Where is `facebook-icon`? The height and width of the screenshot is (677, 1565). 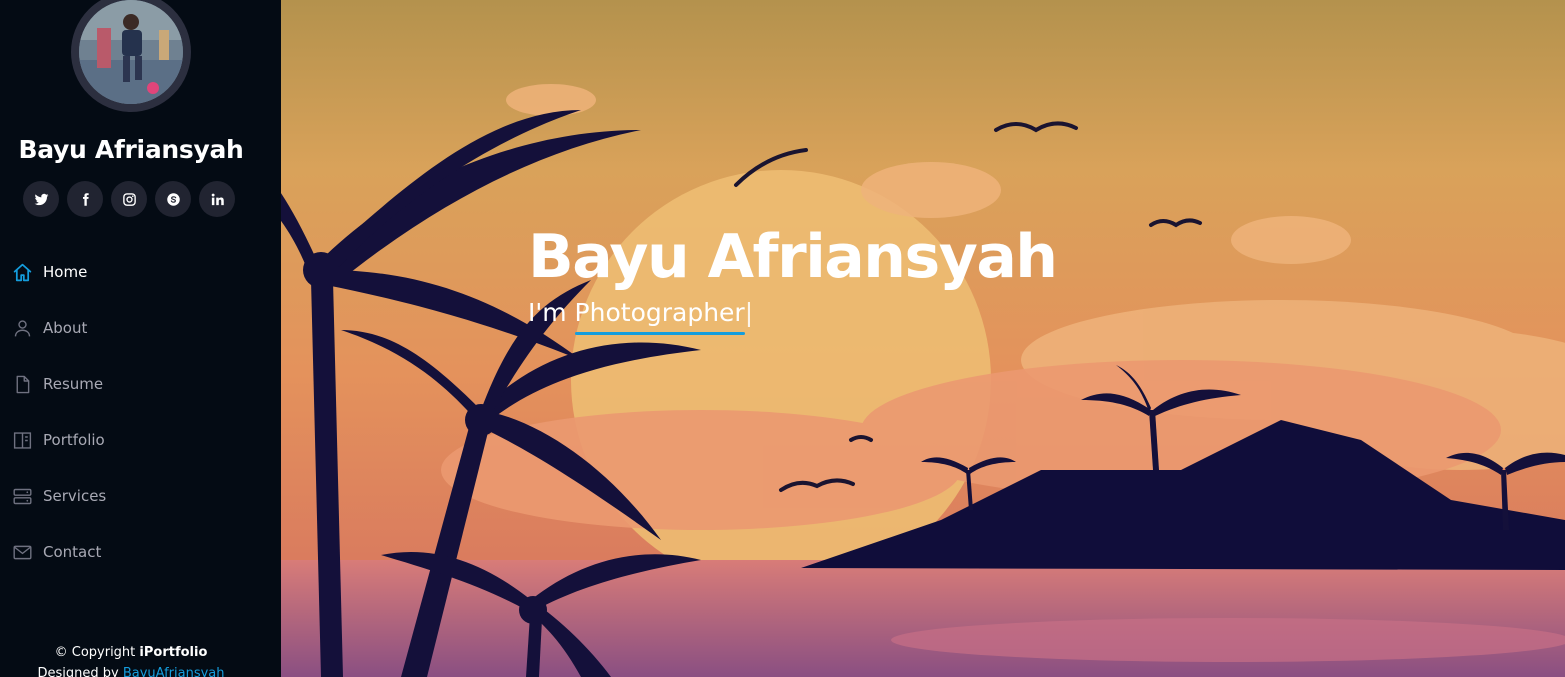
facebook-icon is located at coordinates (85, 199).